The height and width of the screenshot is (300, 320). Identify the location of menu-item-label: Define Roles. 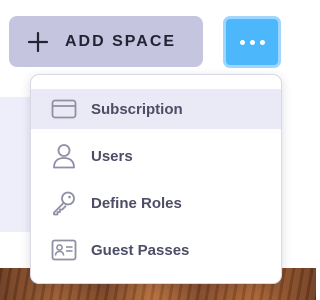
(136, 203).